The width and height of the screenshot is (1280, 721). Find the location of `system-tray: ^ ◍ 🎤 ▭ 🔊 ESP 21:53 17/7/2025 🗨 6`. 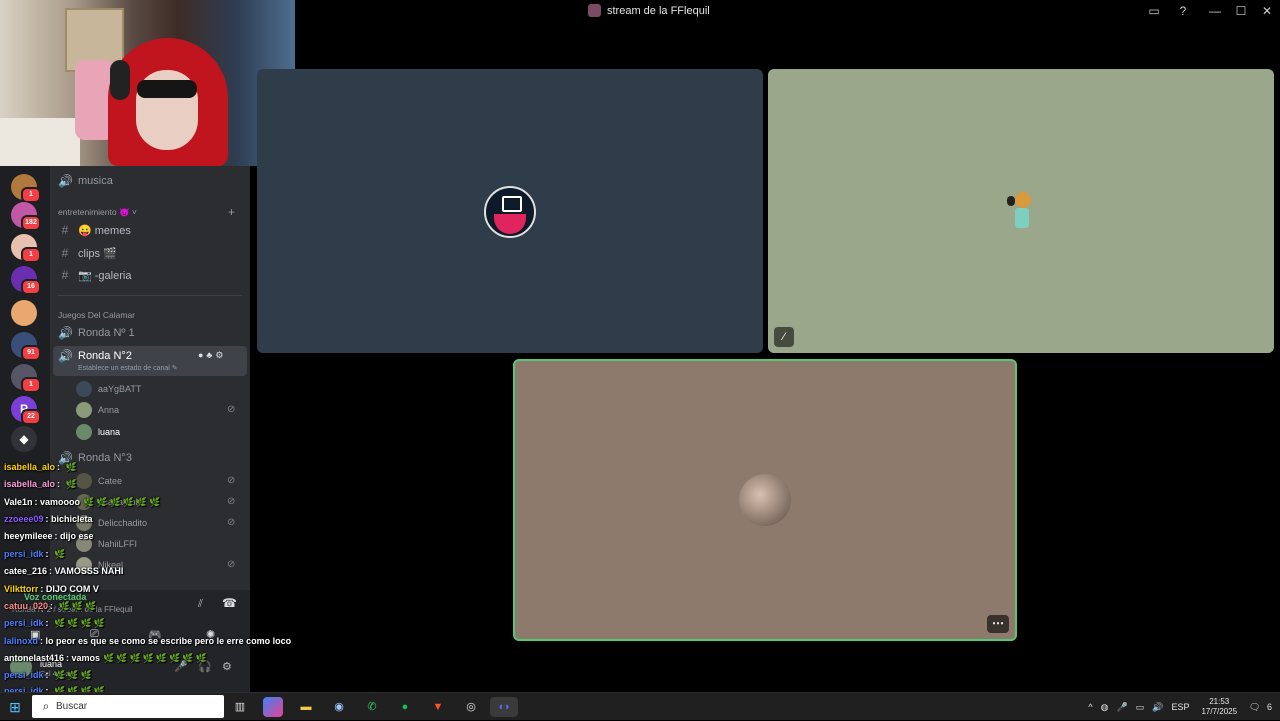

system-tray: ^ ◍ 🎤 ▭ 🔊 ESP 21:53 17/7/2025 🗨 6 is located at coordinates (1182, 707).